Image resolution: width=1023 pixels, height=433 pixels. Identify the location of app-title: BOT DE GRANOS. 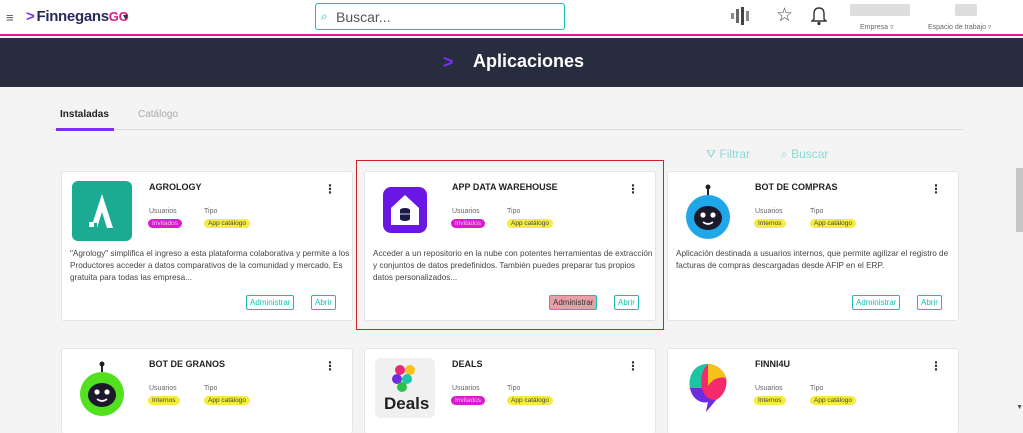
(187, 364).